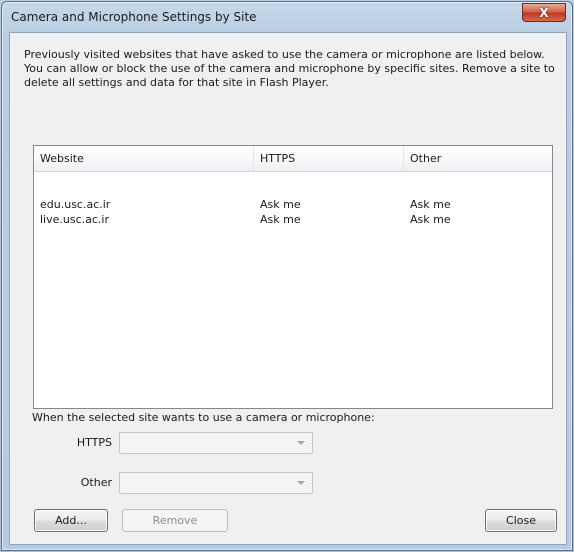 The height and width of the screenshot is (552, 574). What do you see at coordinates (94, 442) in the screenshot?
I see `https-label: HTTPS` at bounding box center [94, 442].